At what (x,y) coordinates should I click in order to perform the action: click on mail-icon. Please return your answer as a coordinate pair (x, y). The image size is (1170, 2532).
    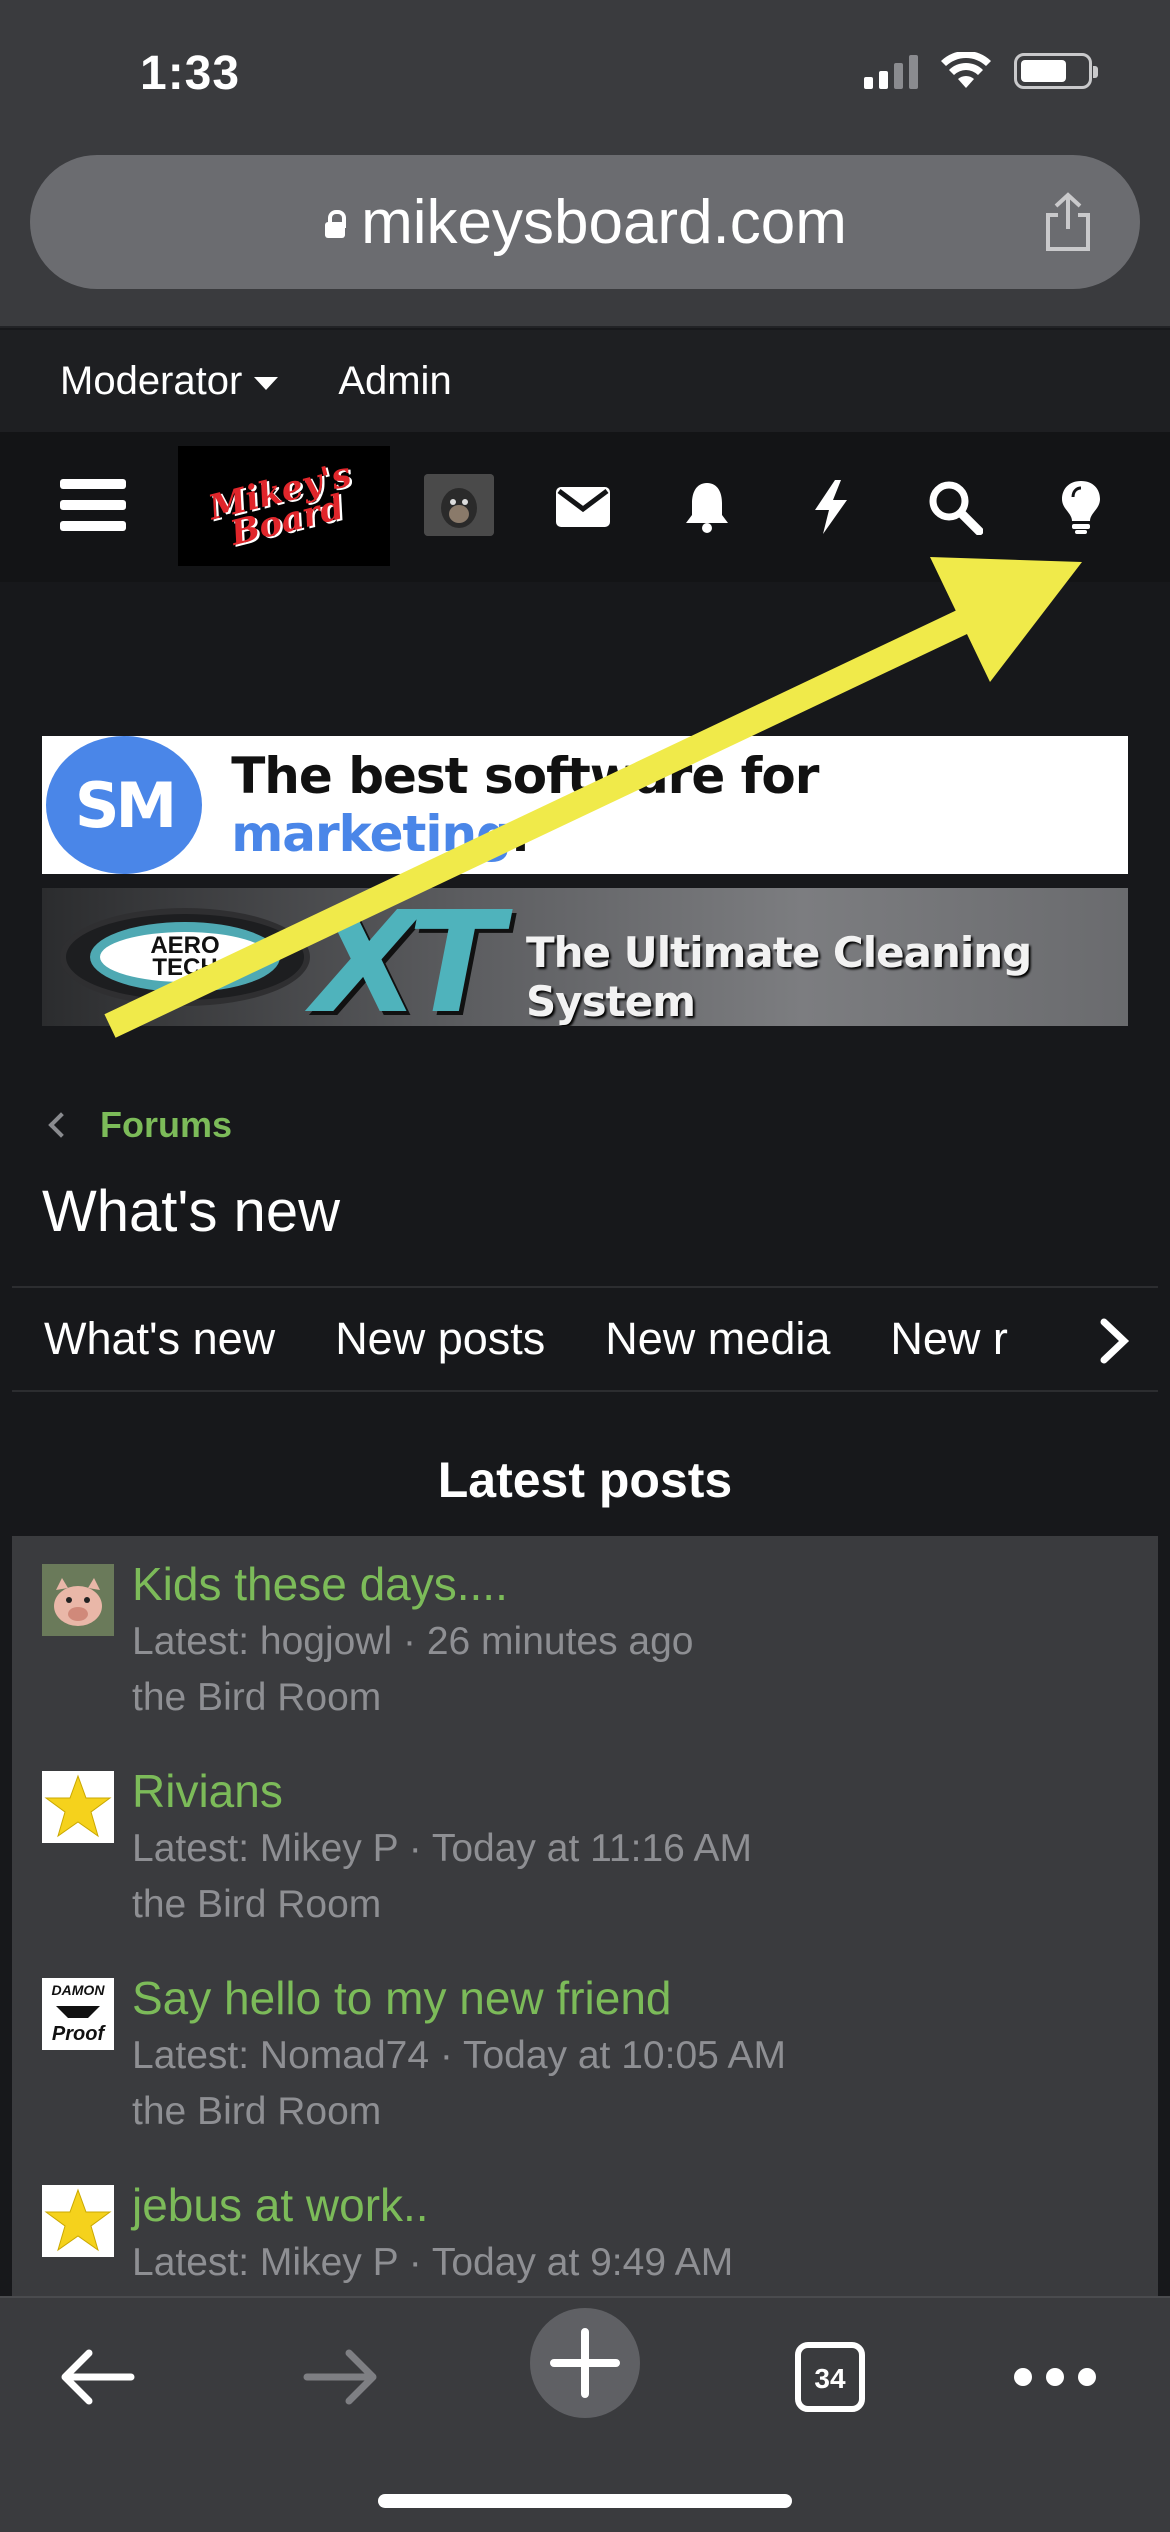
    Looking at the image, I should click on (583, 507).